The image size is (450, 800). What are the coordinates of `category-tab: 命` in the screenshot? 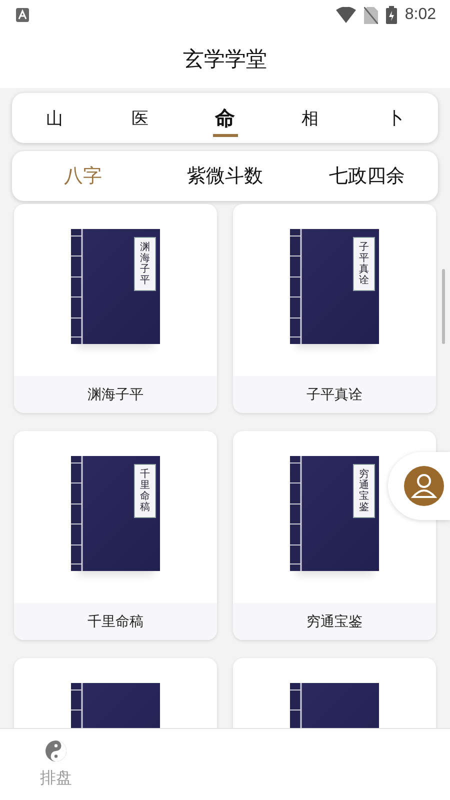 It's located at (225, 118).